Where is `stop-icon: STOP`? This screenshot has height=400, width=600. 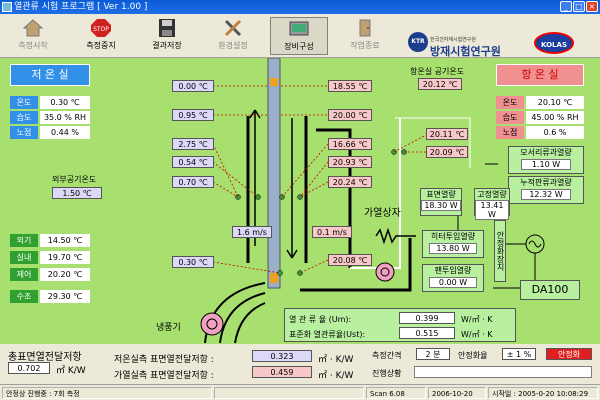
stop-icon: STOP is located at coordinates (101, 28).